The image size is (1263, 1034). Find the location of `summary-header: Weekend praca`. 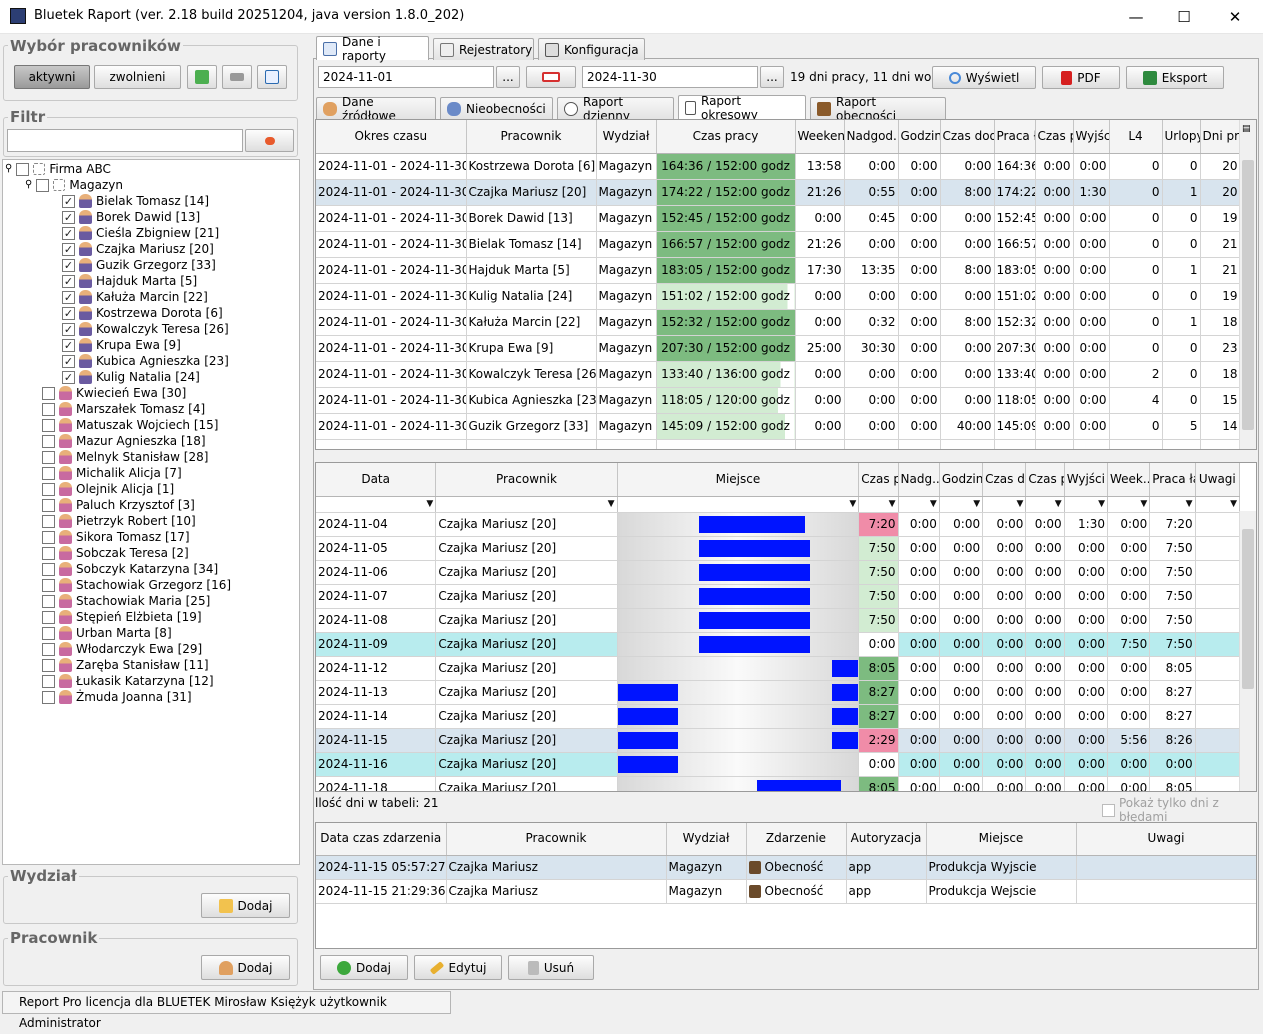

summary-header: Weekend praca is located at coordinates (820, 137).